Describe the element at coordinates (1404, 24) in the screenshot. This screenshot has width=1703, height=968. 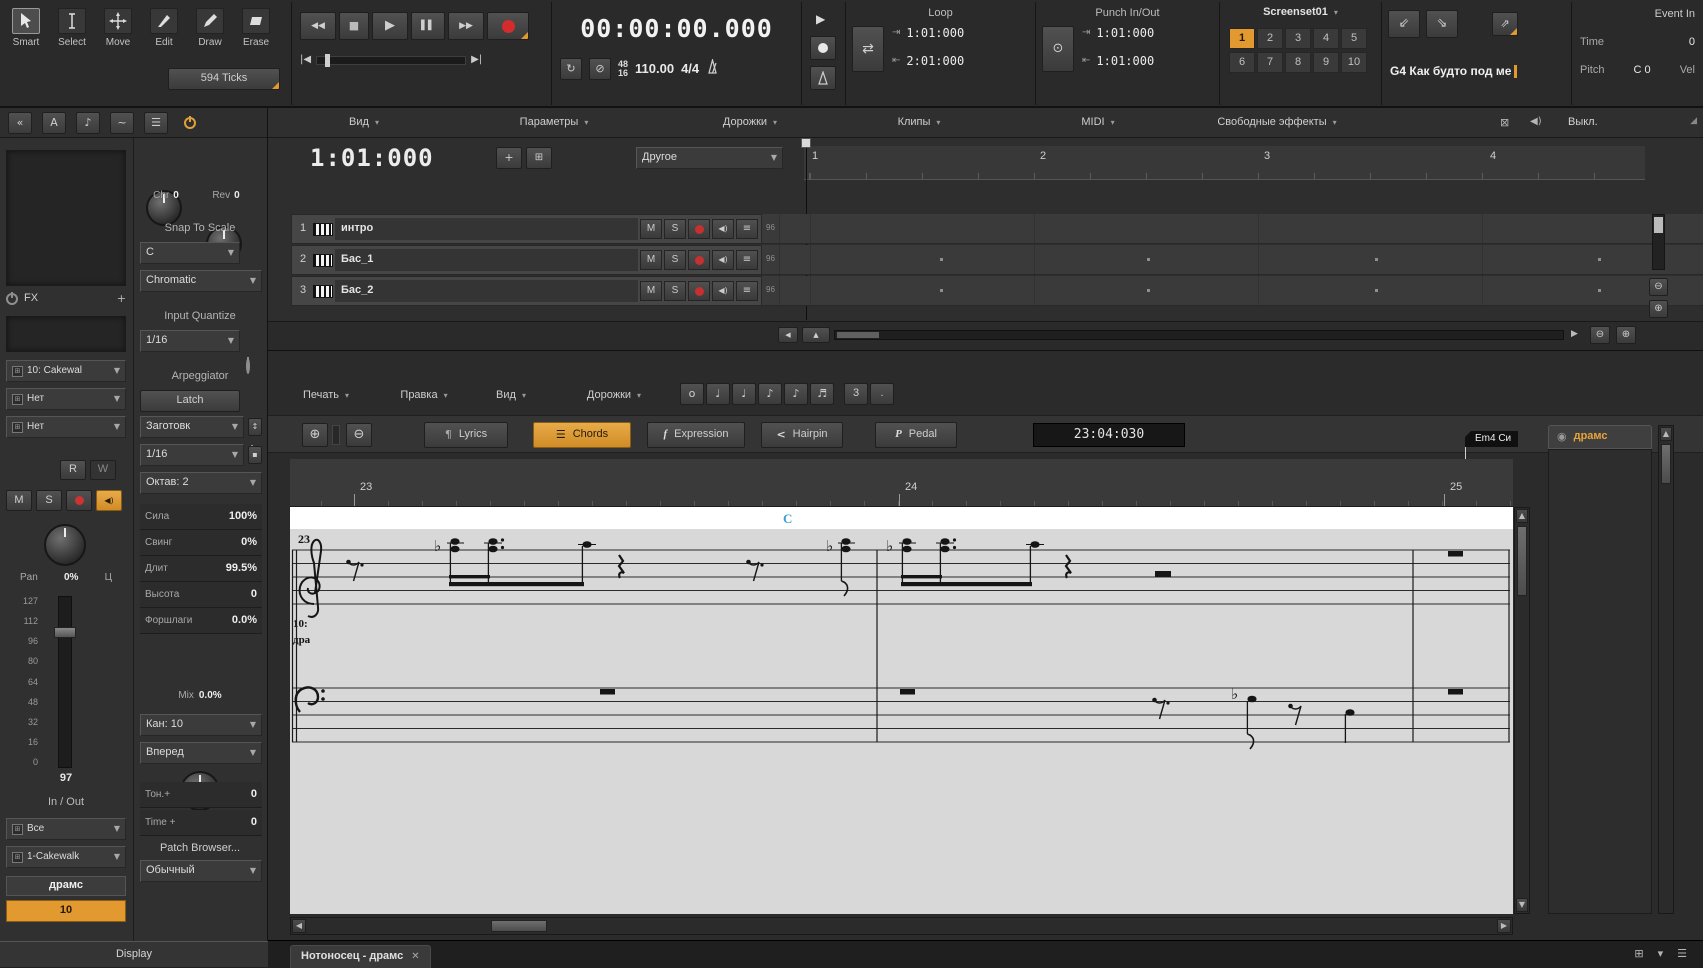
I see `previous-marker-button: ⇙` at that location.